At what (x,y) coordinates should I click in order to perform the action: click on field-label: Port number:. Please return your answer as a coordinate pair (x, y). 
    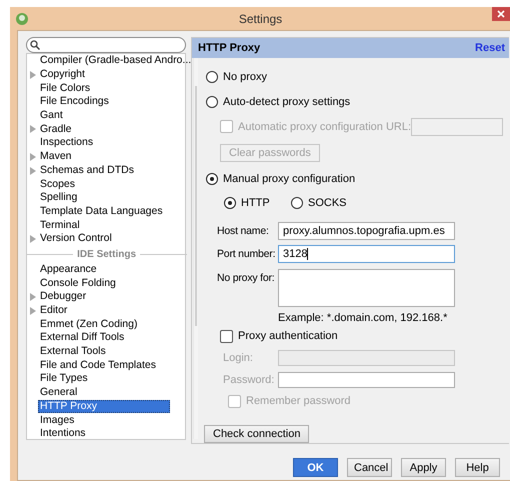
    Looking at the image, I should click on (246, 254).